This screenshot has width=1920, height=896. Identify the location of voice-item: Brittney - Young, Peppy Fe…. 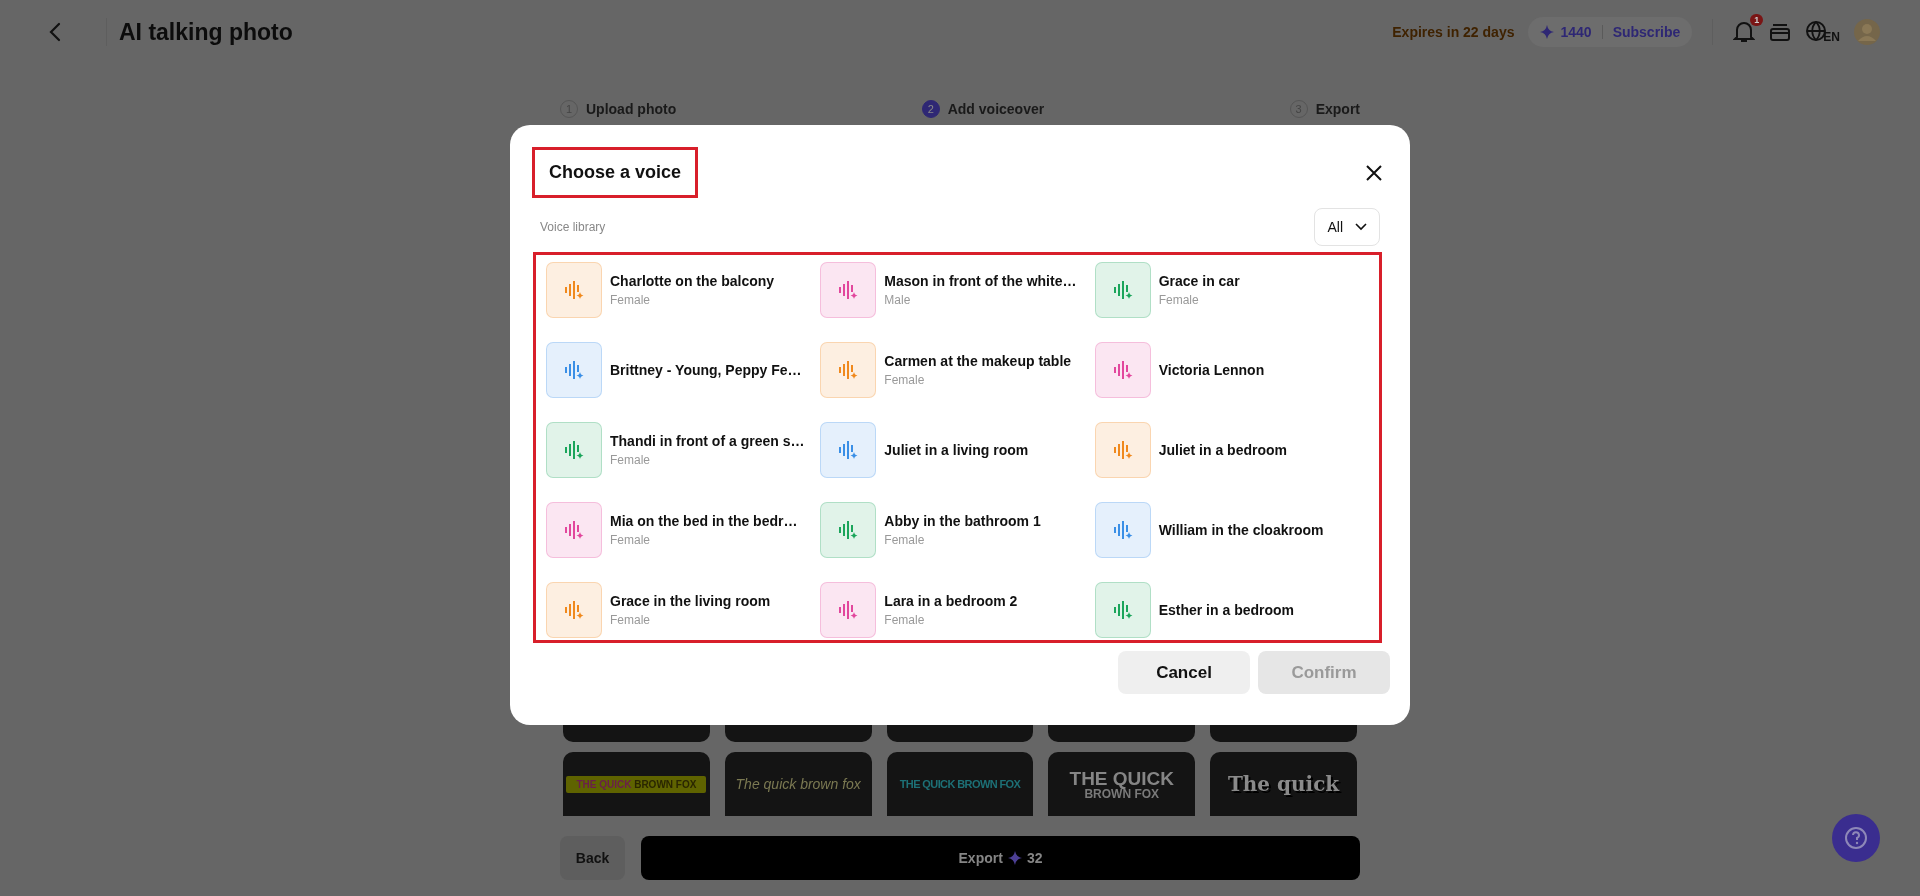
(683, 370).